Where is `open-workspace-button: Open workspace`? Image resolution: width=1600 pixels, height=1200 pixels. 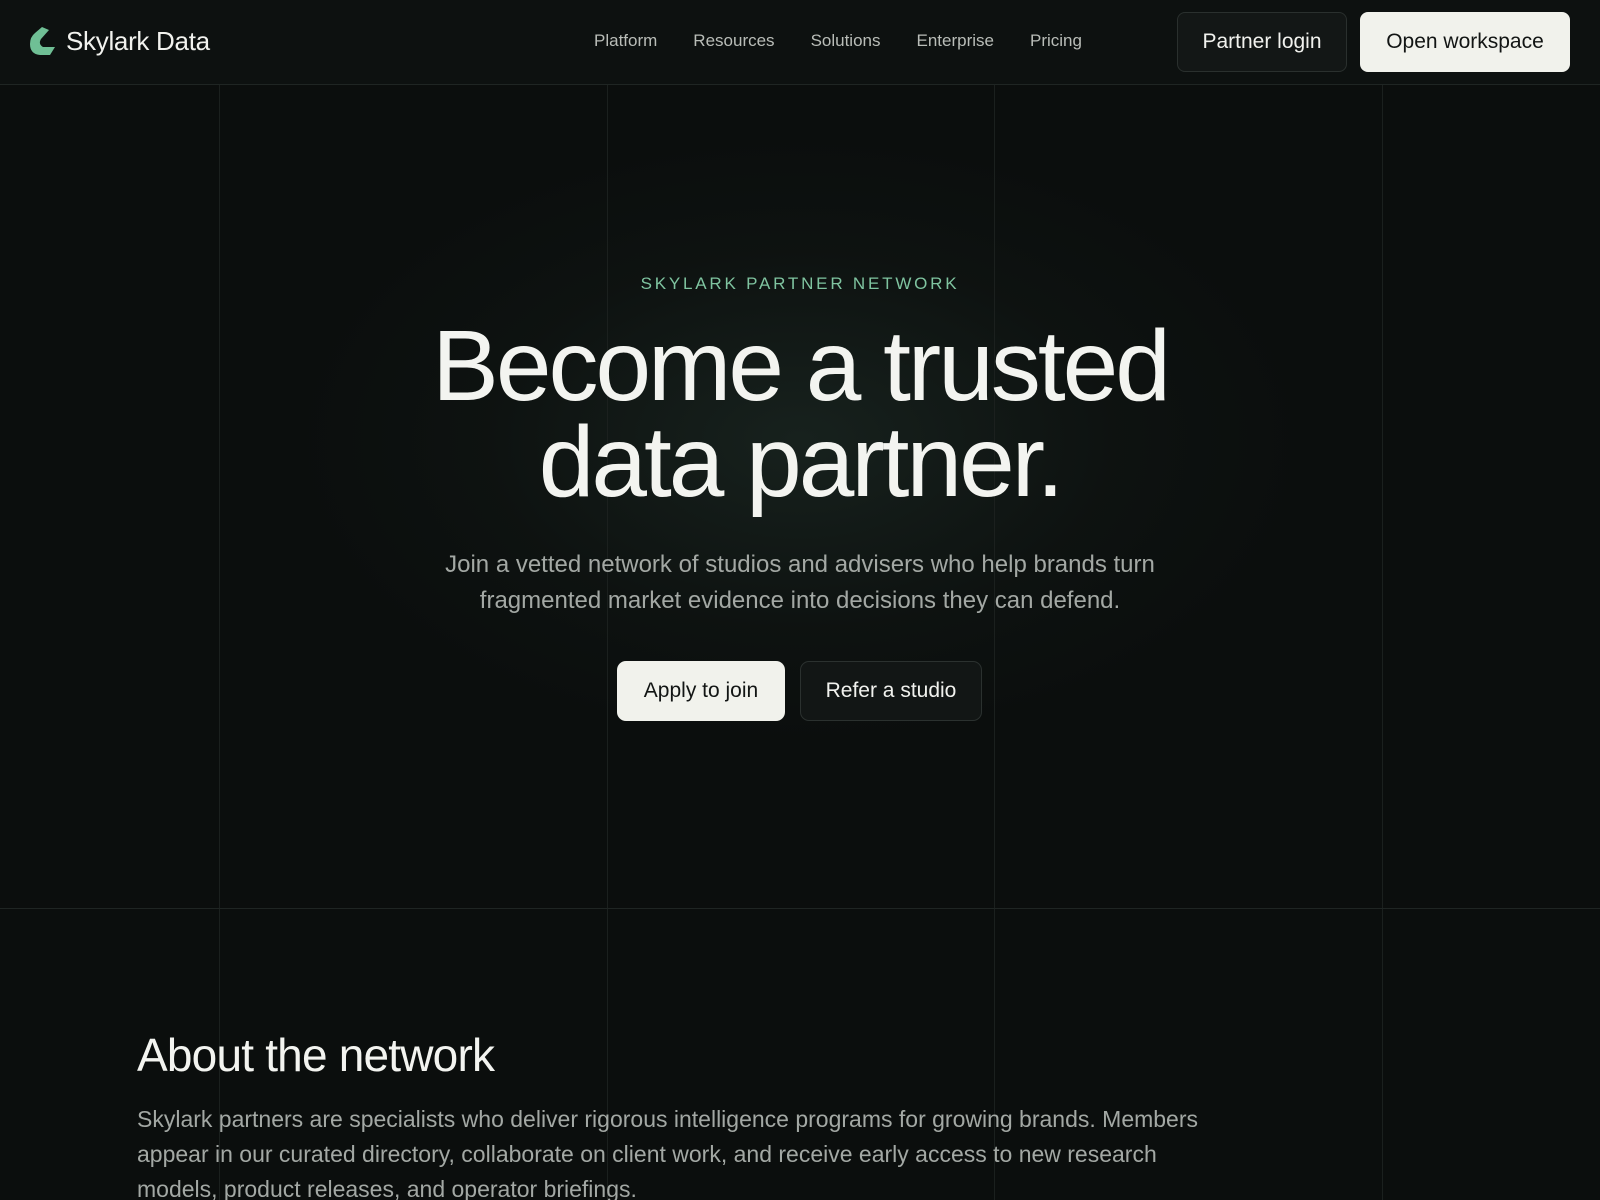 open-workspace-button: Open workspace is located at coordinates (1465, 42).